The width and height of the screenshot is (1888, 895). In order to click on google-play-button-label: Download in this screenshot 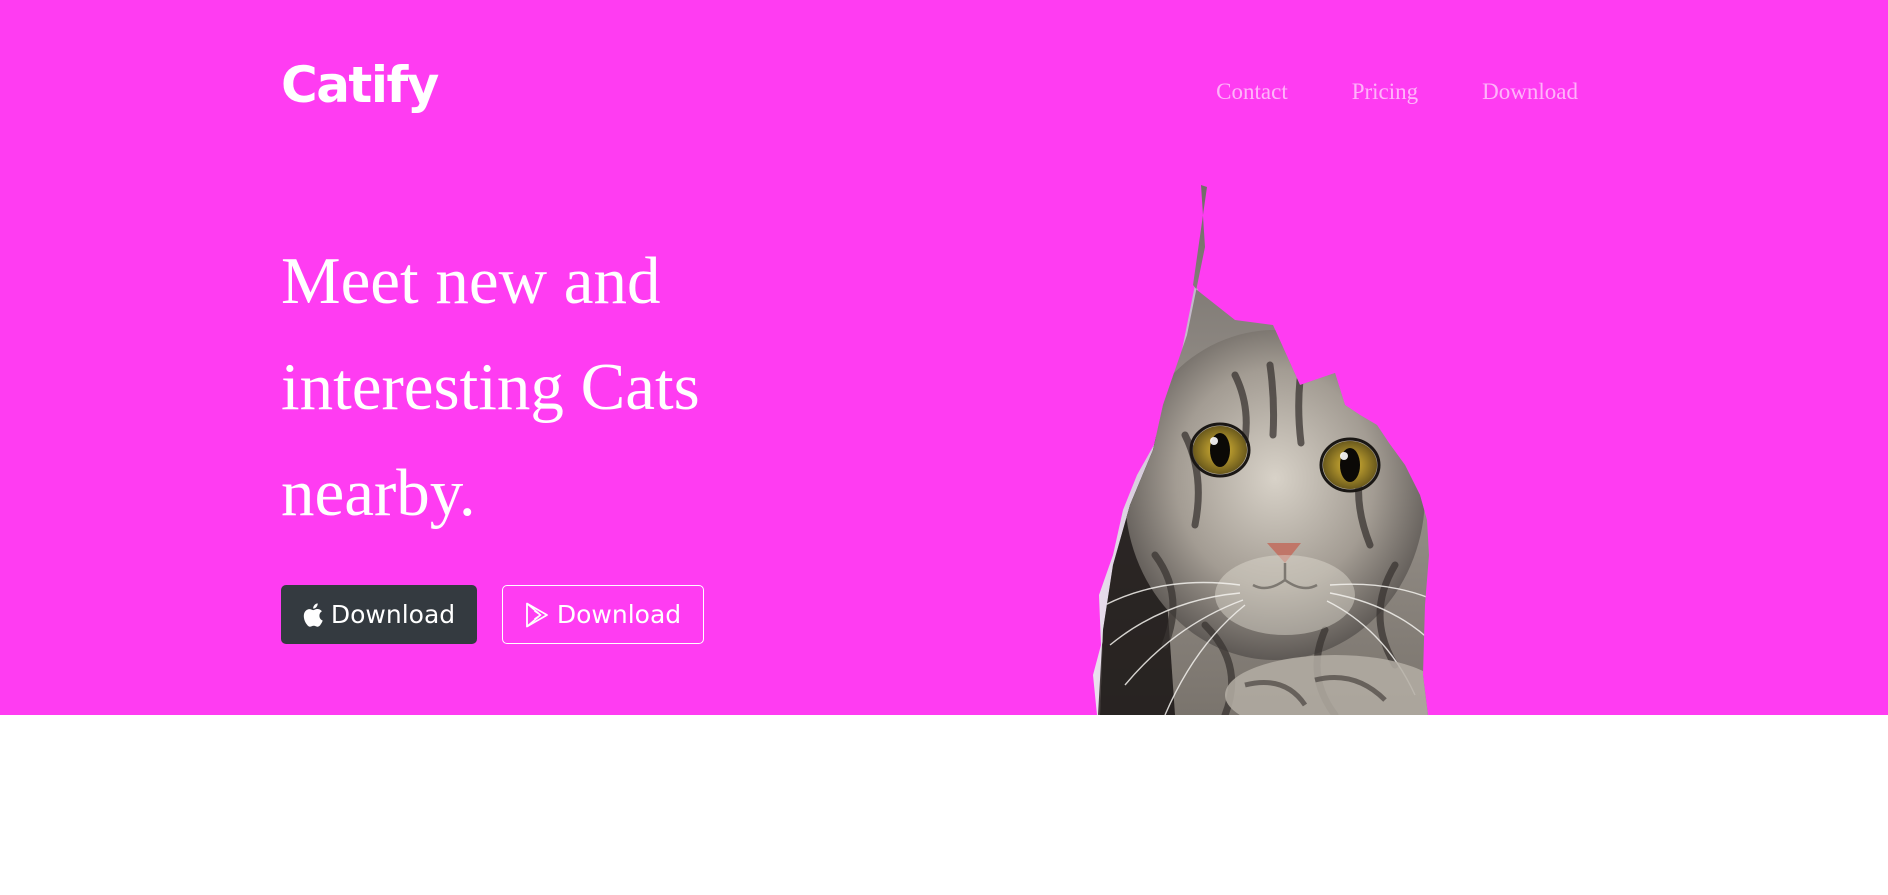, I will do `click(619, 614)`.